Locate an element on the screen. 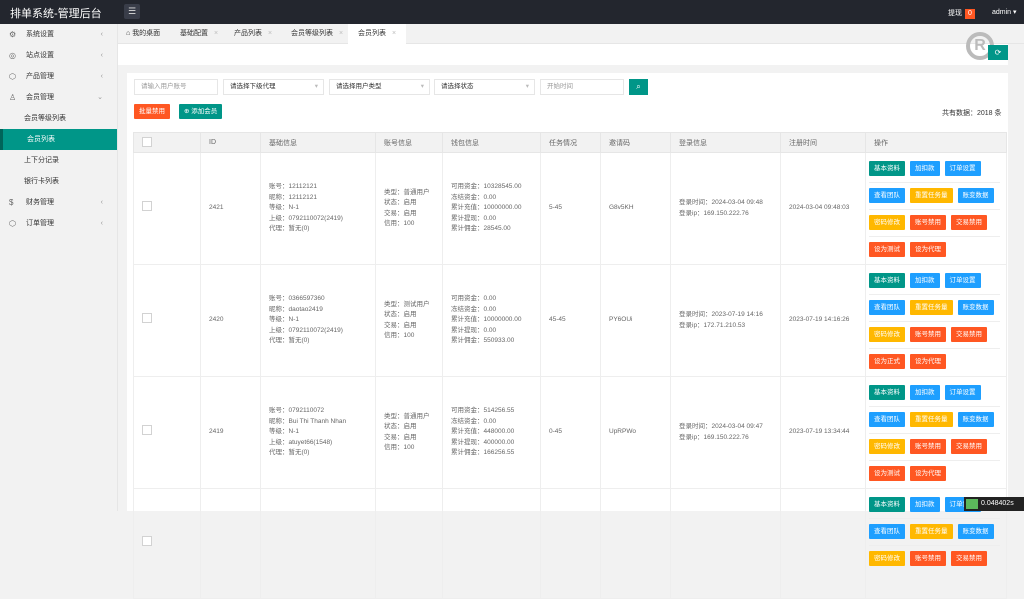 This screenshot has height=599, width=1024. register-time-cell is located at coordinates (823, 543).